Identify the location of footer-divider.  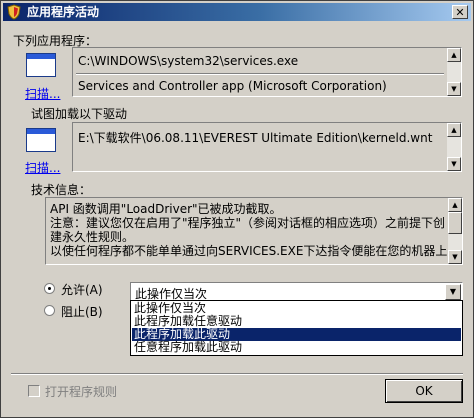
(237, 374).